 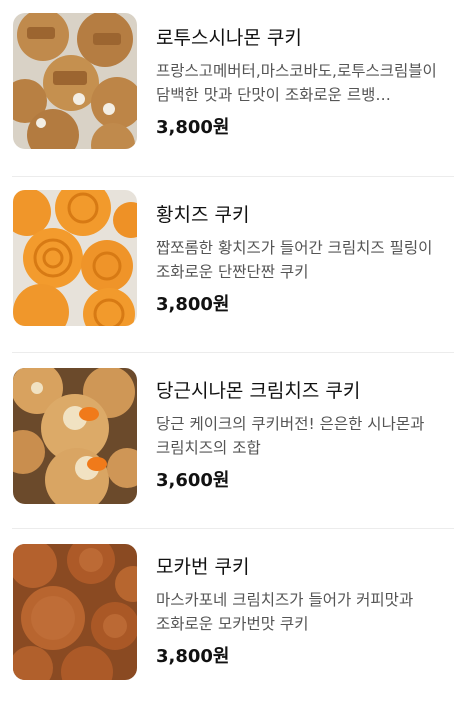 What do you see at coordinates (193, 480) in the screenshot?
I see `menu-item-price: 3,600원` at bounding box center [193, 480].